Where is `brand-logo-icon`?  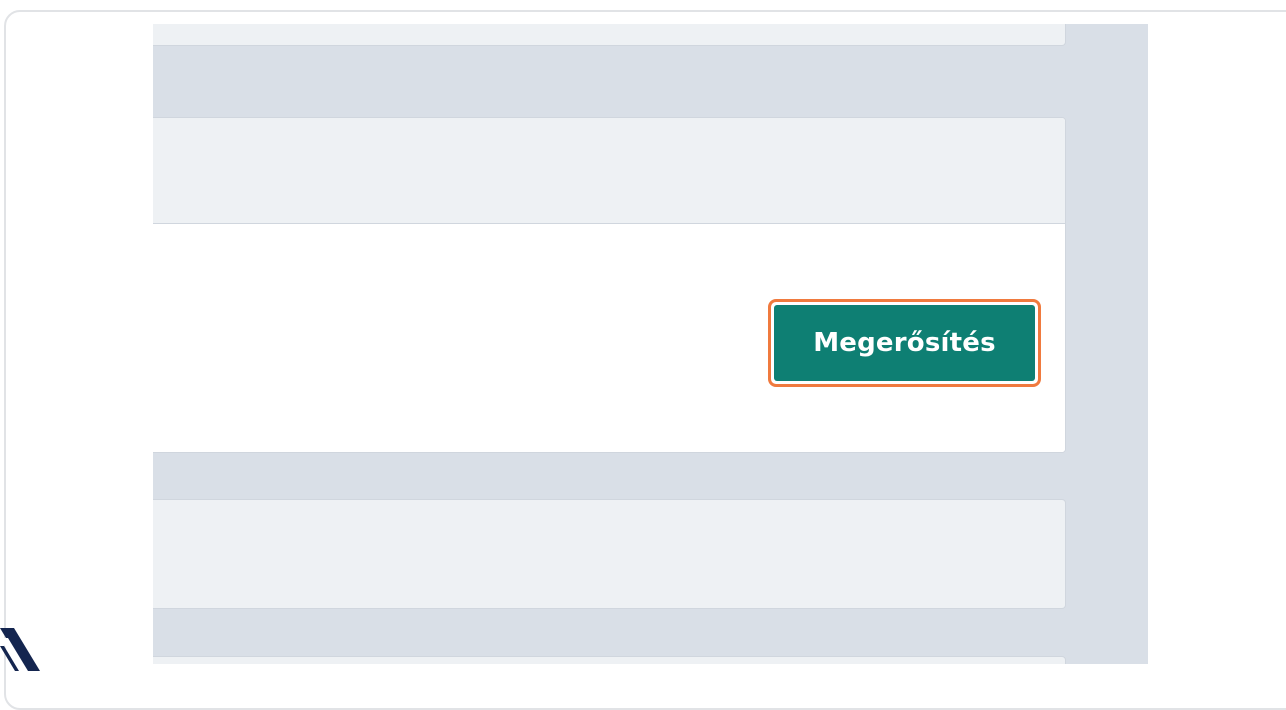 brand-logo-icon is located at coordinates (24, 649).